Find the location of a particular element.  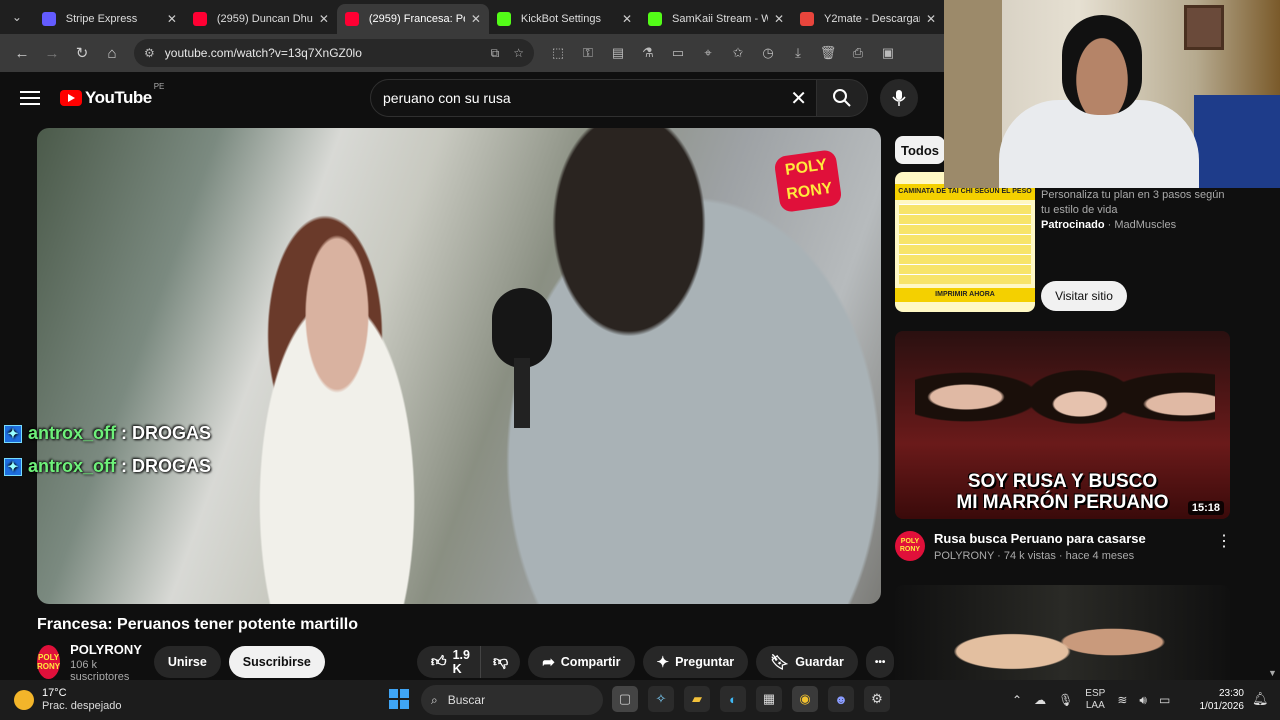

channel-name: POLYRONY is located at coordinates (106, 649).